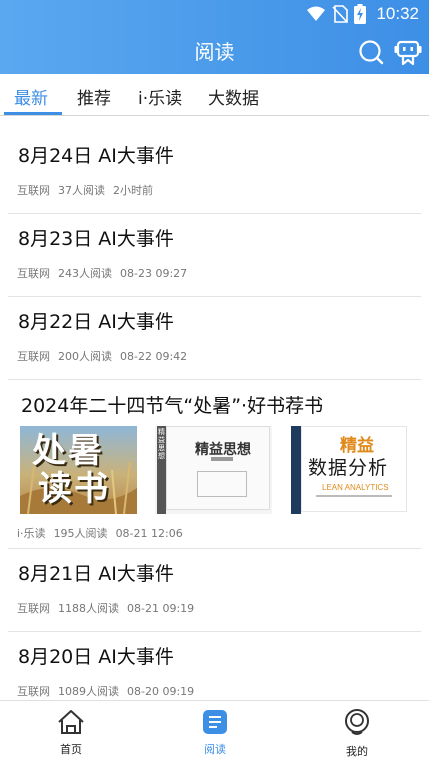 The width and height of the screenshot is (429, 762). Describe the element at coordinates (296, 470) in the screenshot. I see `book-spine` at that location.